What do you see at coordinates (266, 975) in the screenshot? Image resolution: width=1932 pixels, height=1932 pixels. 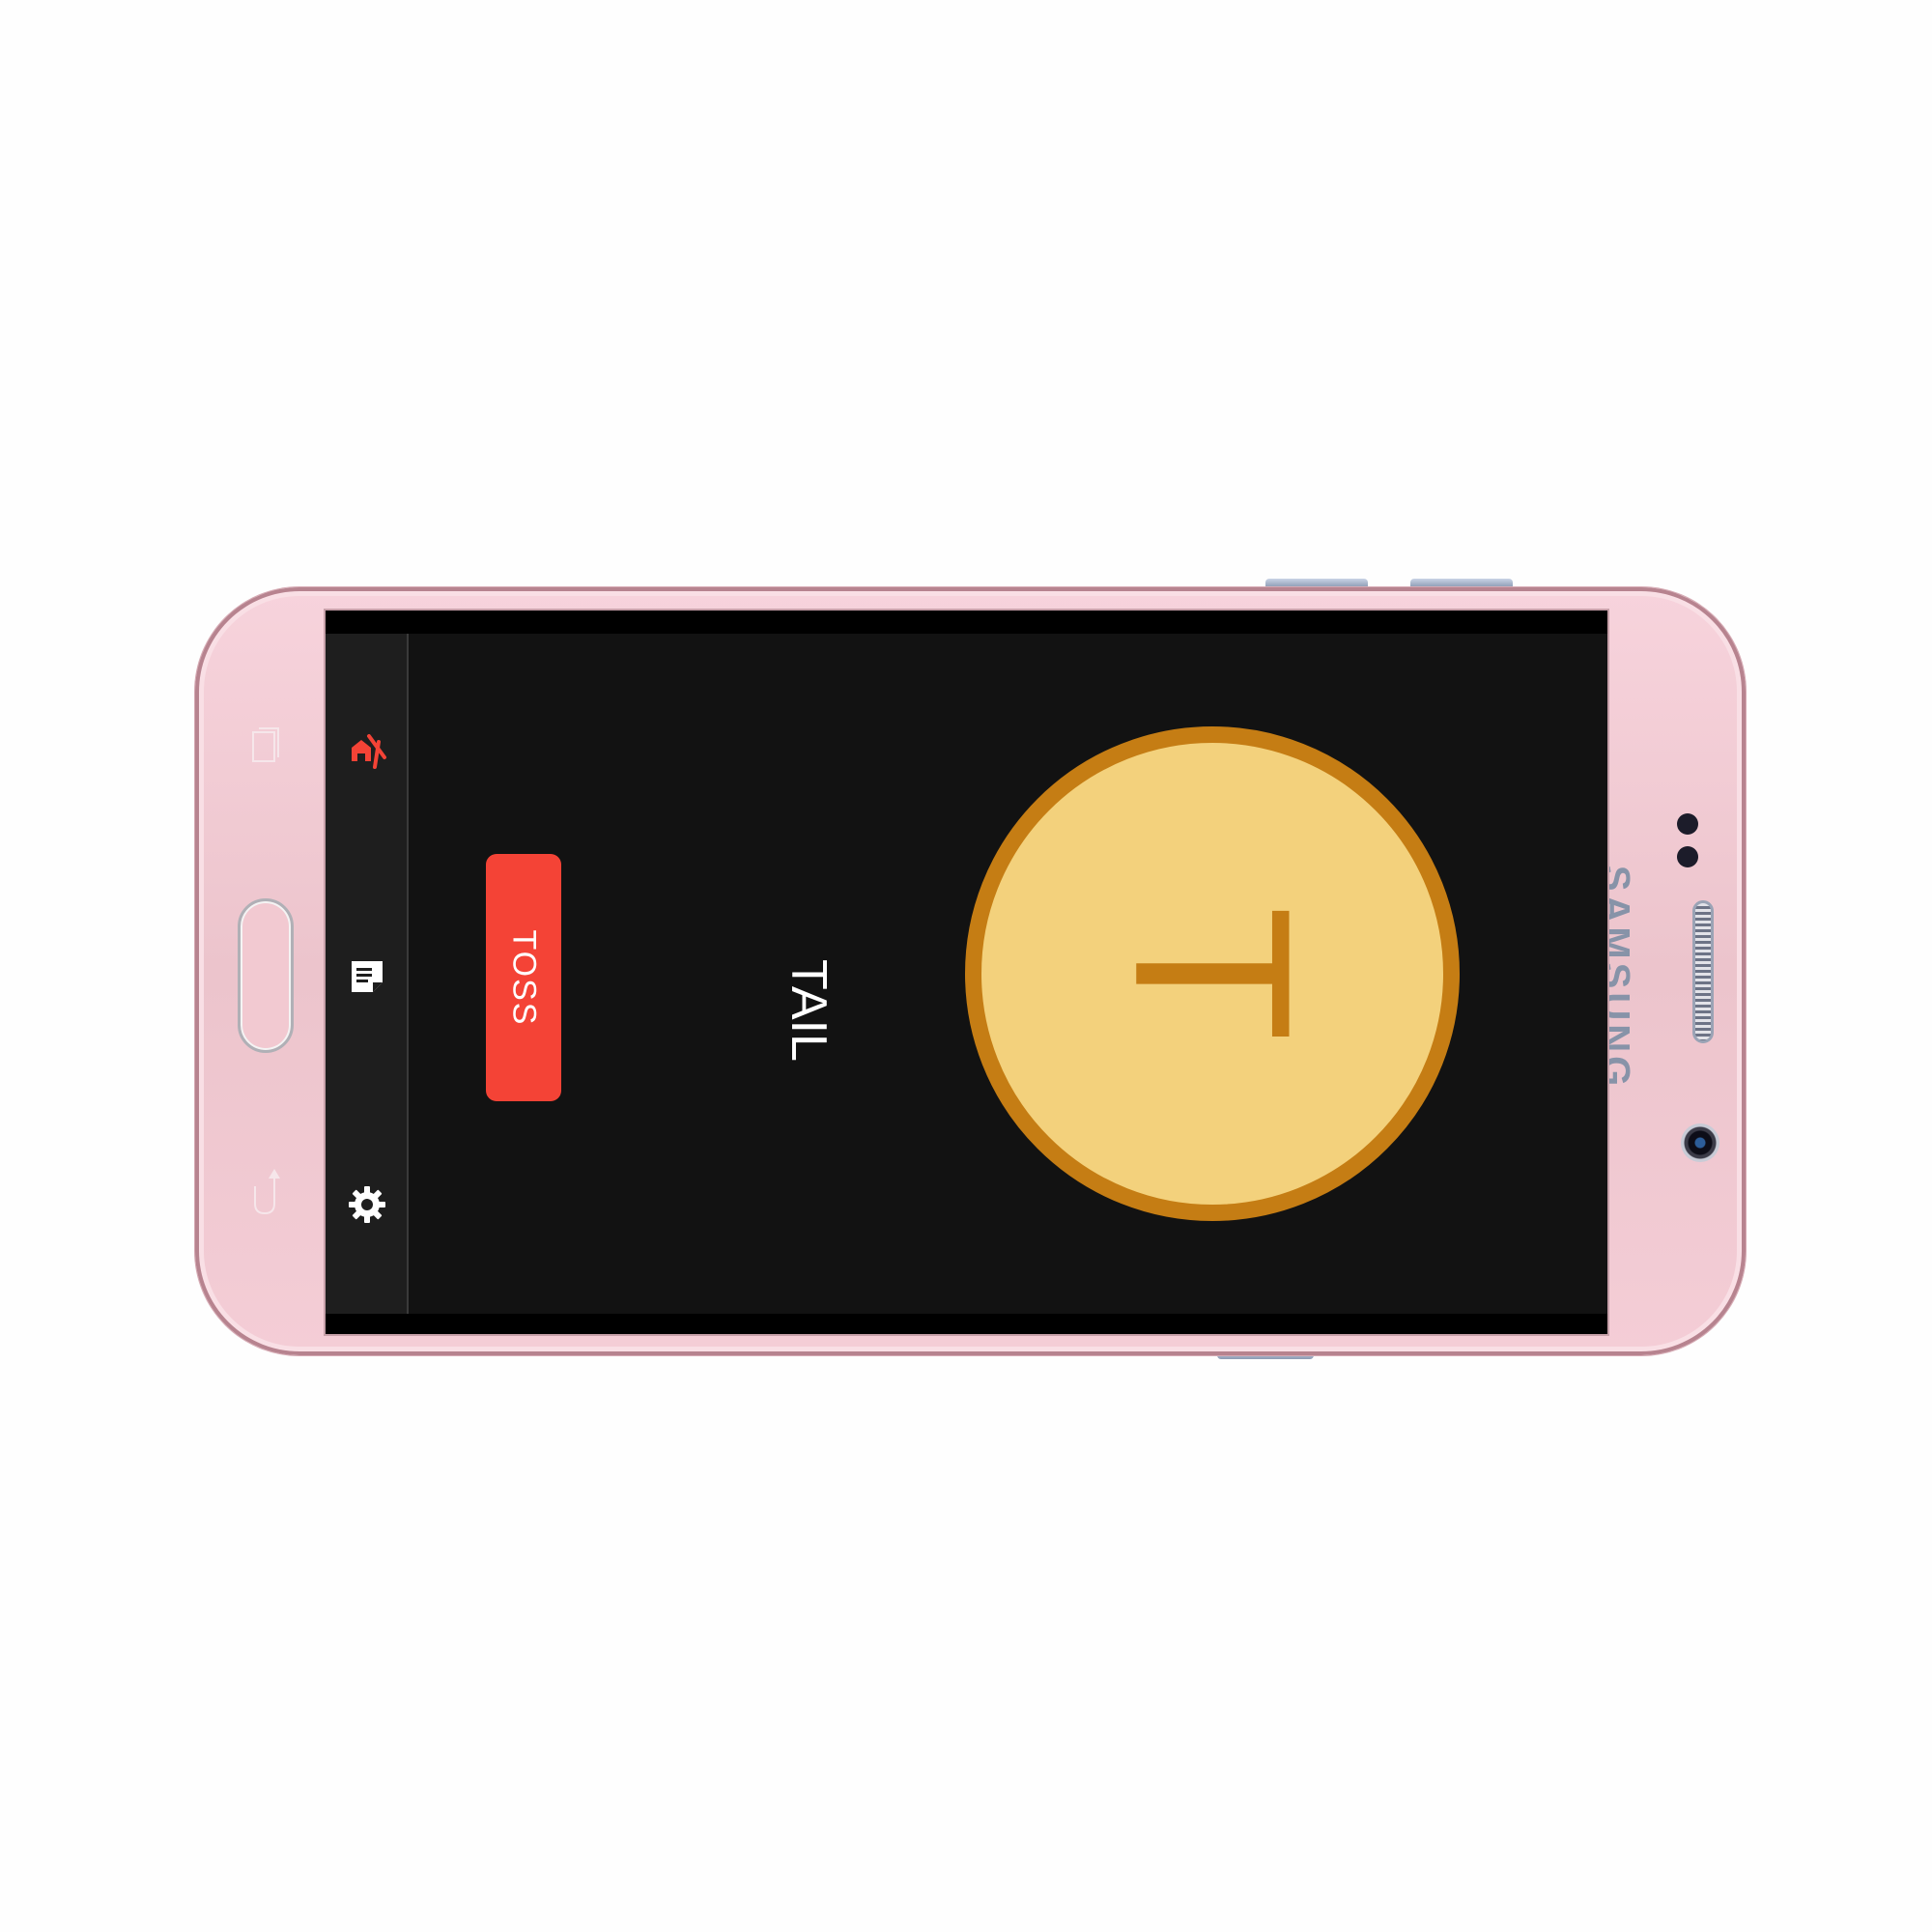 I see `home-button` at bounding box center [266, 975].